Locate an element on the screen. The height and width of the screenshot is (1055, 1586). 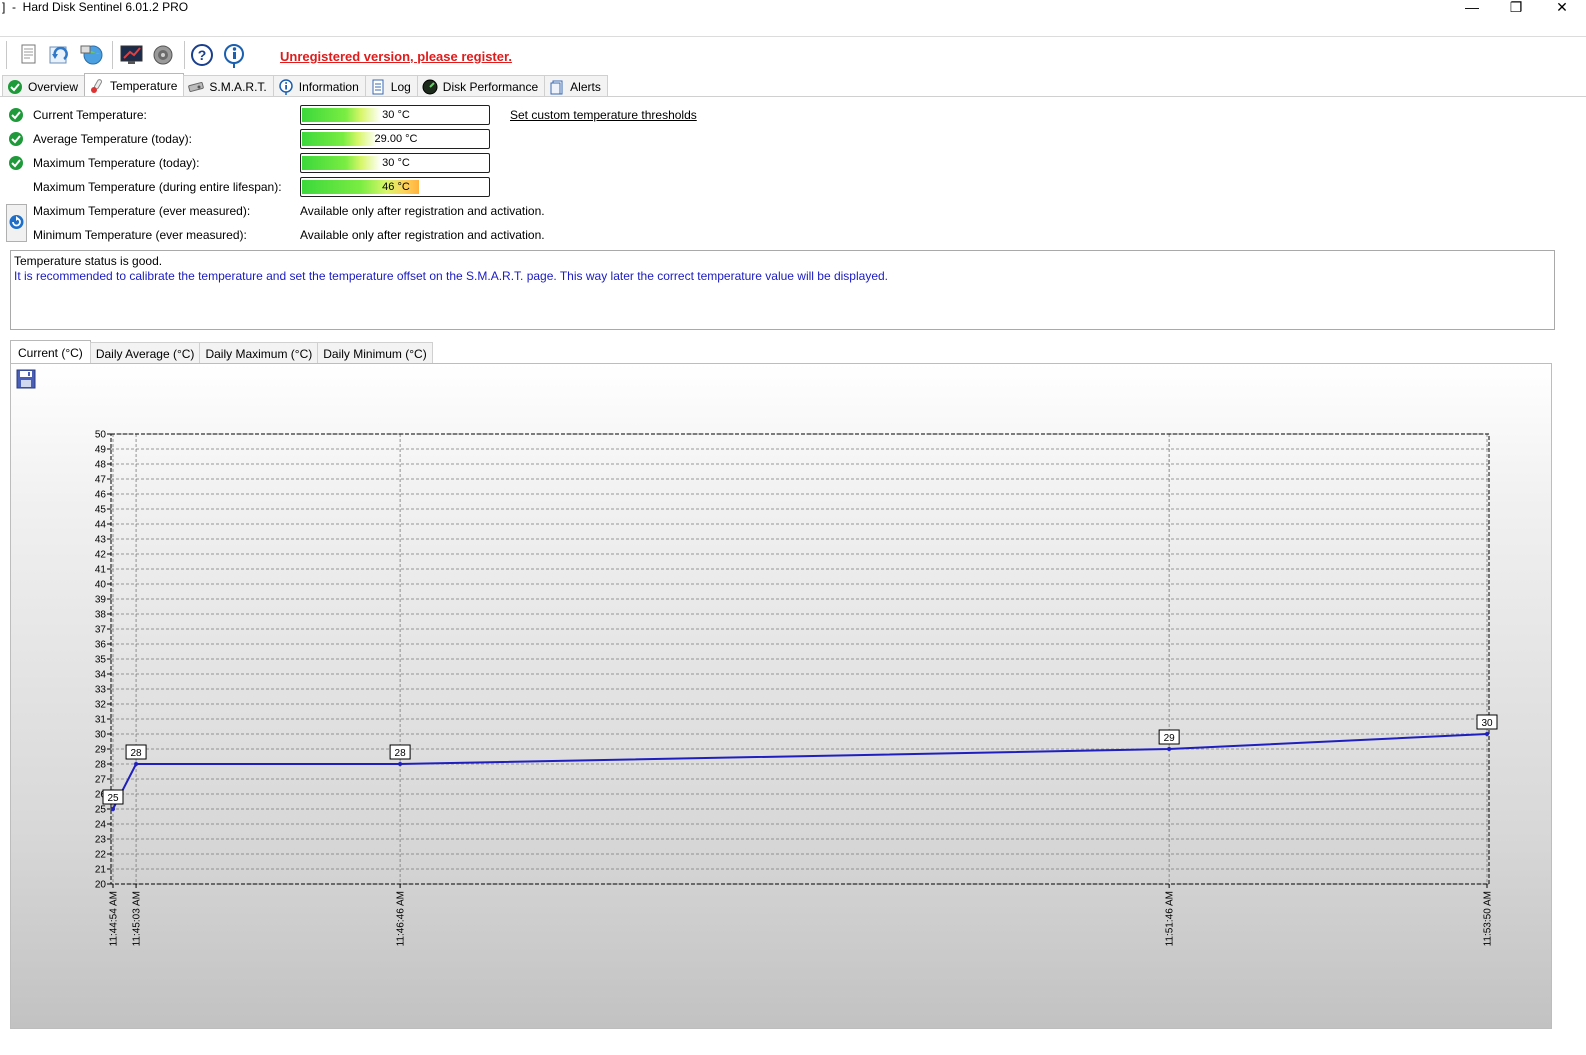
x-tick-label: 11:53:50 AM is located at coordinates (1488, 918).